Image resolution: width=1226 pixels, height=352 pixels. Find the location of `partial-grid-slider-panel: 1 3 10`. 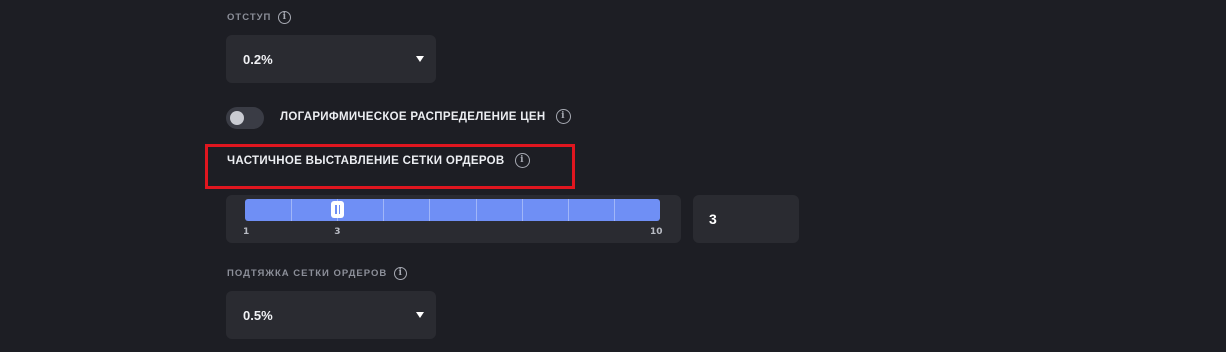

partial-grid-slider-panel: 1 3 10 is located at coordinates (453, 219).